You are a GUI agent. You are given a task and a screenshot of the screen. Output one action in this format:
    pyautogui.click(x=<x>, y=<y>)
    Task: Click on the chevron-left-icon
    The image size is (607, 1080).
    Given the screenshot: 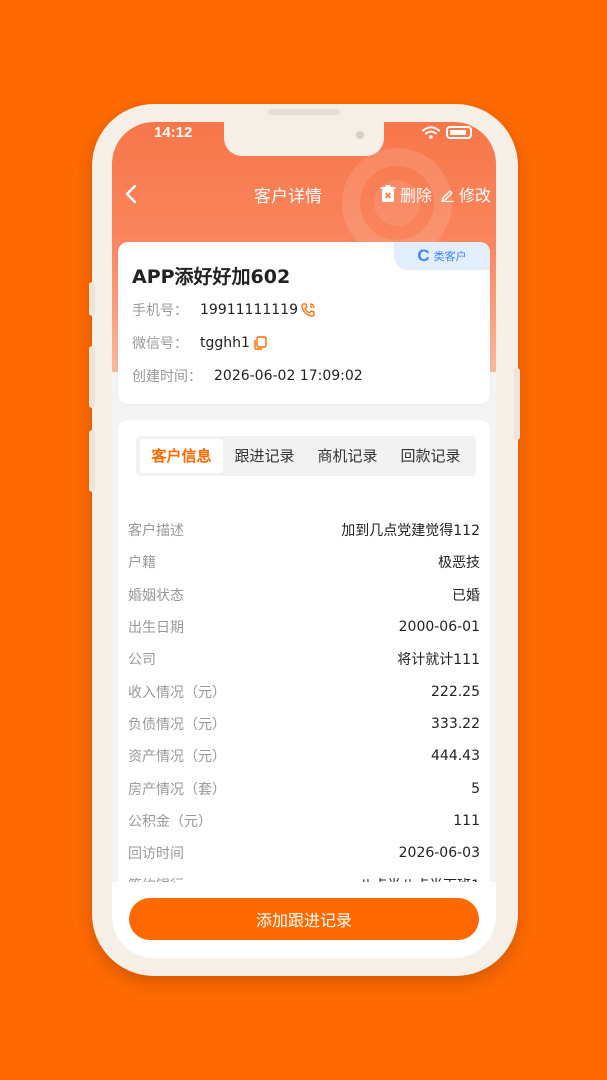 What is the action you would take?
    pyautogui.click(x=132, y=194)
    